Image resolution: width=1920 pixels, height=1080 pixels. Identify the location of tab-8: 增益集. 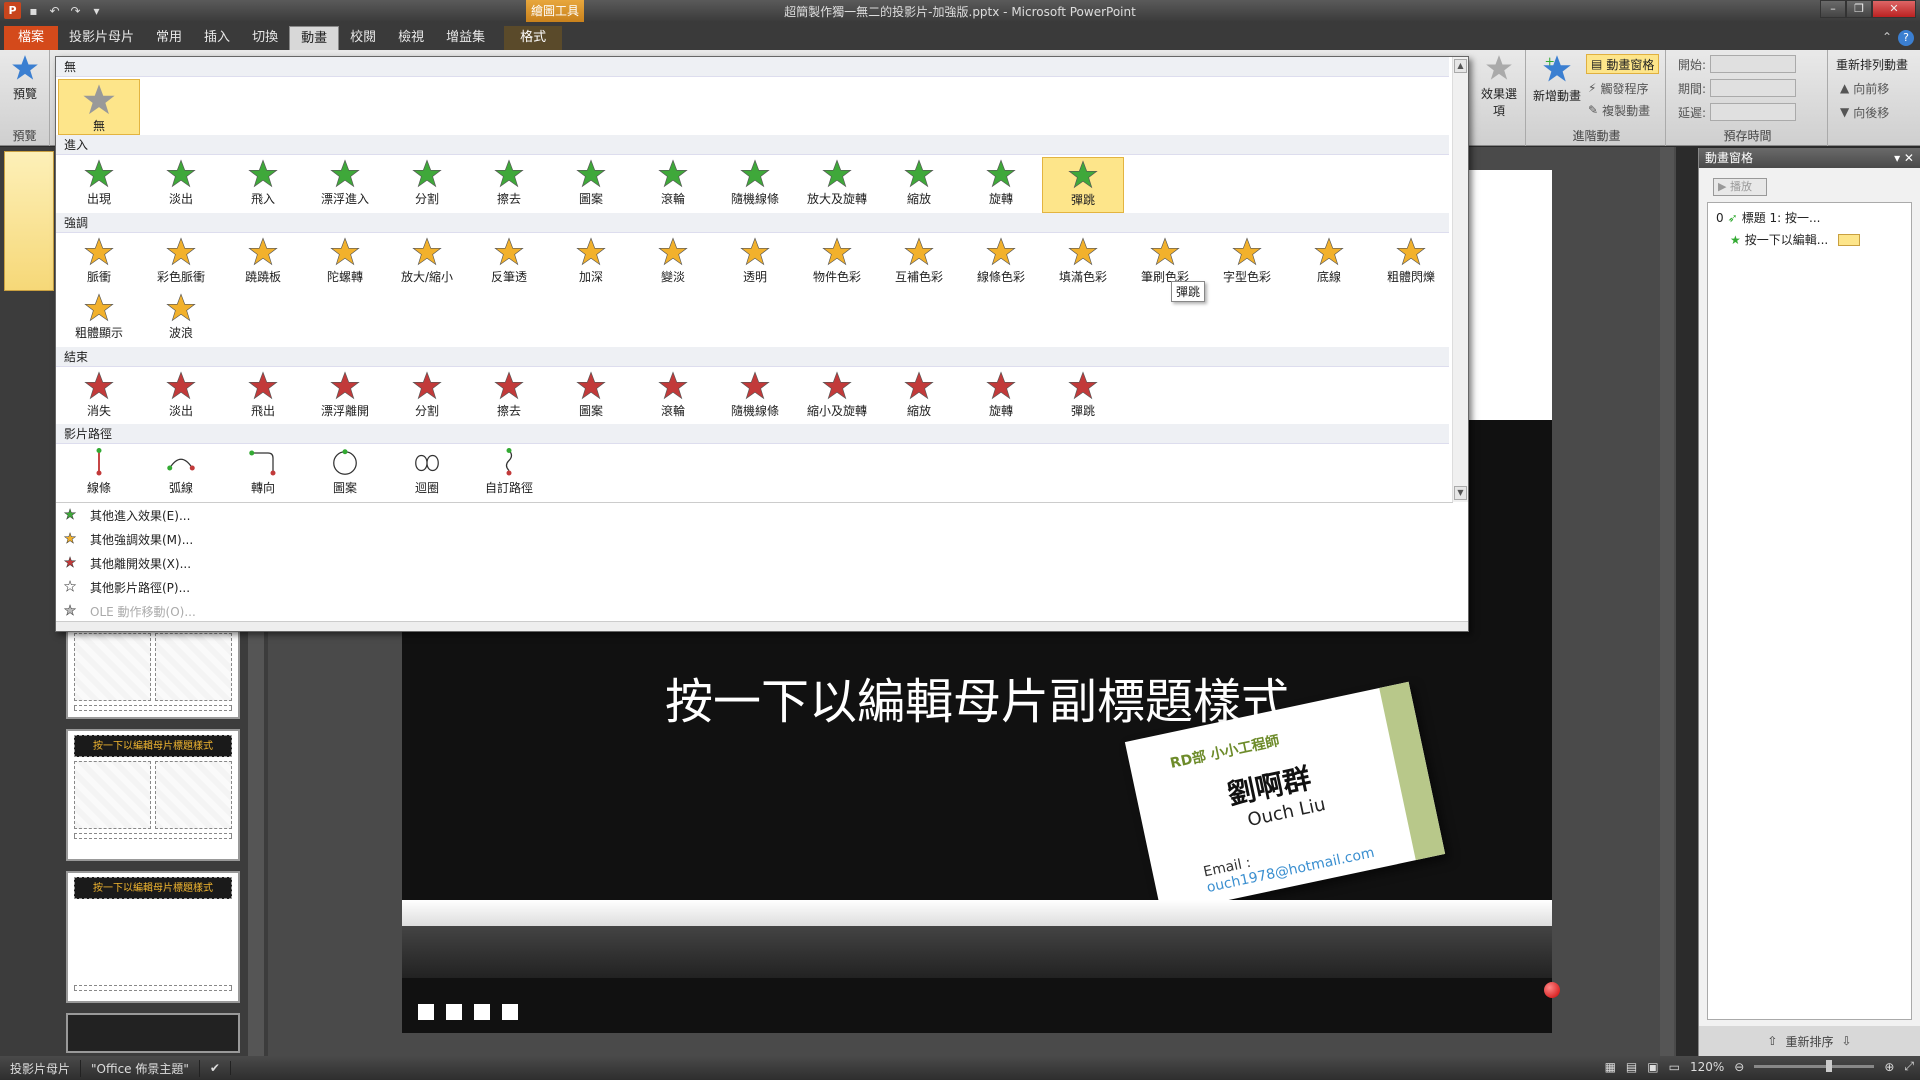
(465, 38).